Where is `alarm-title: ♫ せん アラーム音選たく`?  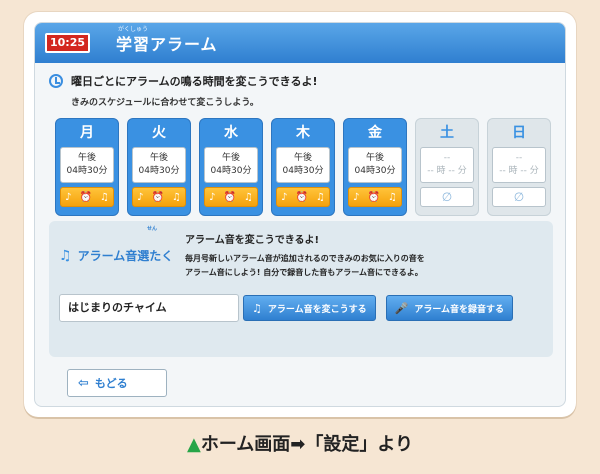 alarm-title: ♫ せん アラーム音選たく is located at coordinates (122, 253).